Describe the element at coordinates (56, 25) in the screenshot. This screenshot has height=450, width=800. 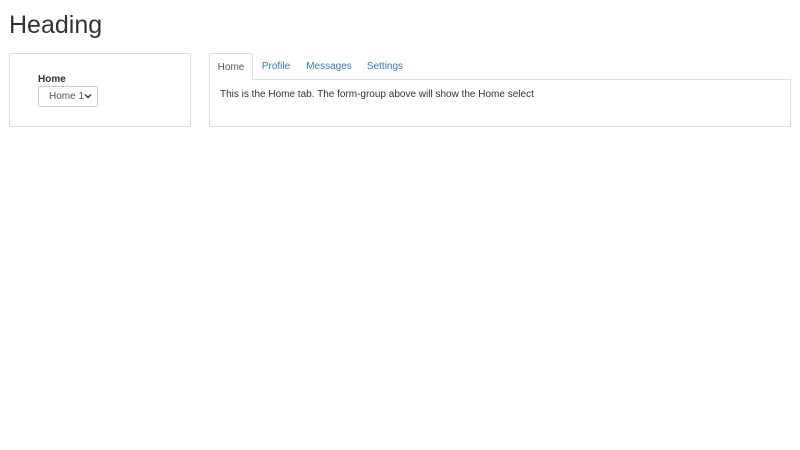
I see `page-heading: Heading` at that location.